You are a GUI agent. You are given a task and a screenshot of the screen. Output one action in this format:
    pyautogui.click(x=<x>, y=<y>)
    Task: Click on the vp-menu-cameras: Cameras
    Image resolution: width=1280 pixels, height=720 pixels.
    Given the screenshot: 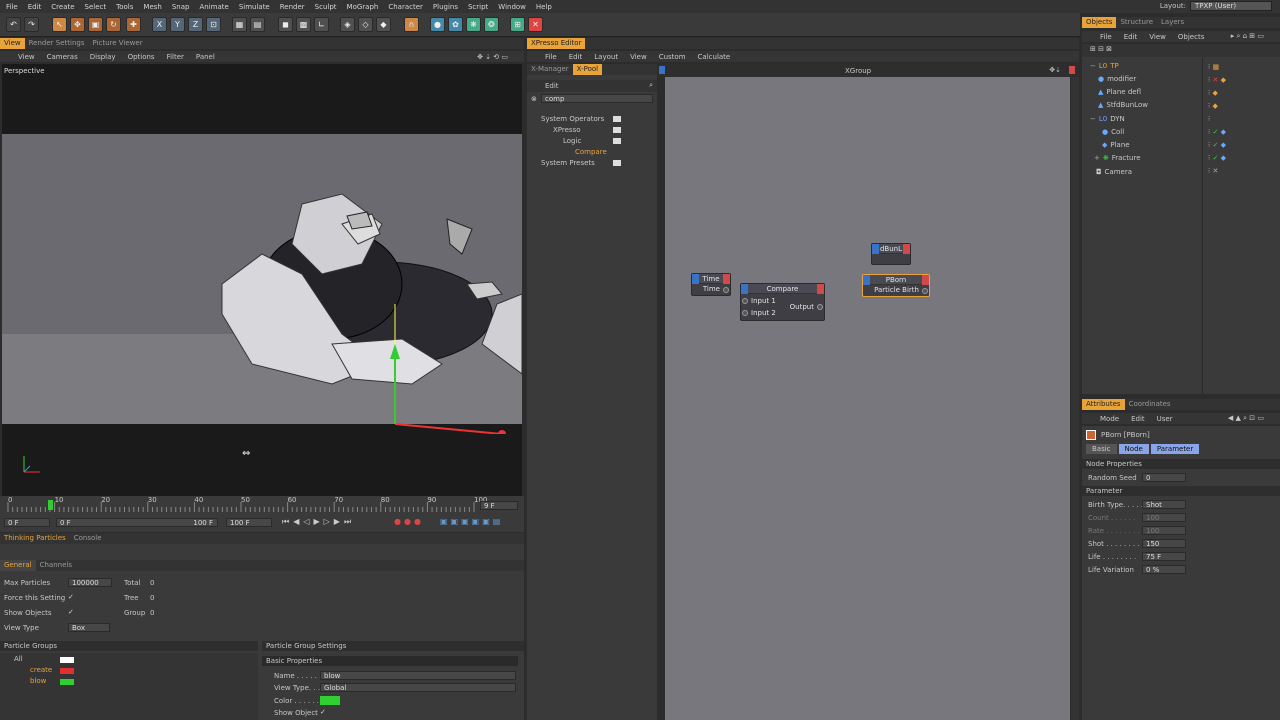 What is the action you would take?
    pyautogui.click(x=62, y=57)
    